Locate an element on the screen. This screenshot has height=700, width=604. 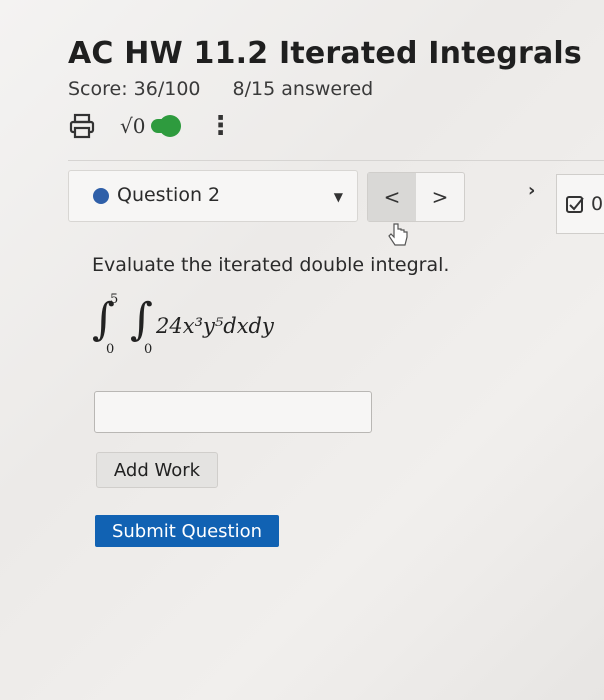
integral-expression: ∫ 5 0 ∫ 0 24x³y⁵dxdy is located at coordinates (202, 328).